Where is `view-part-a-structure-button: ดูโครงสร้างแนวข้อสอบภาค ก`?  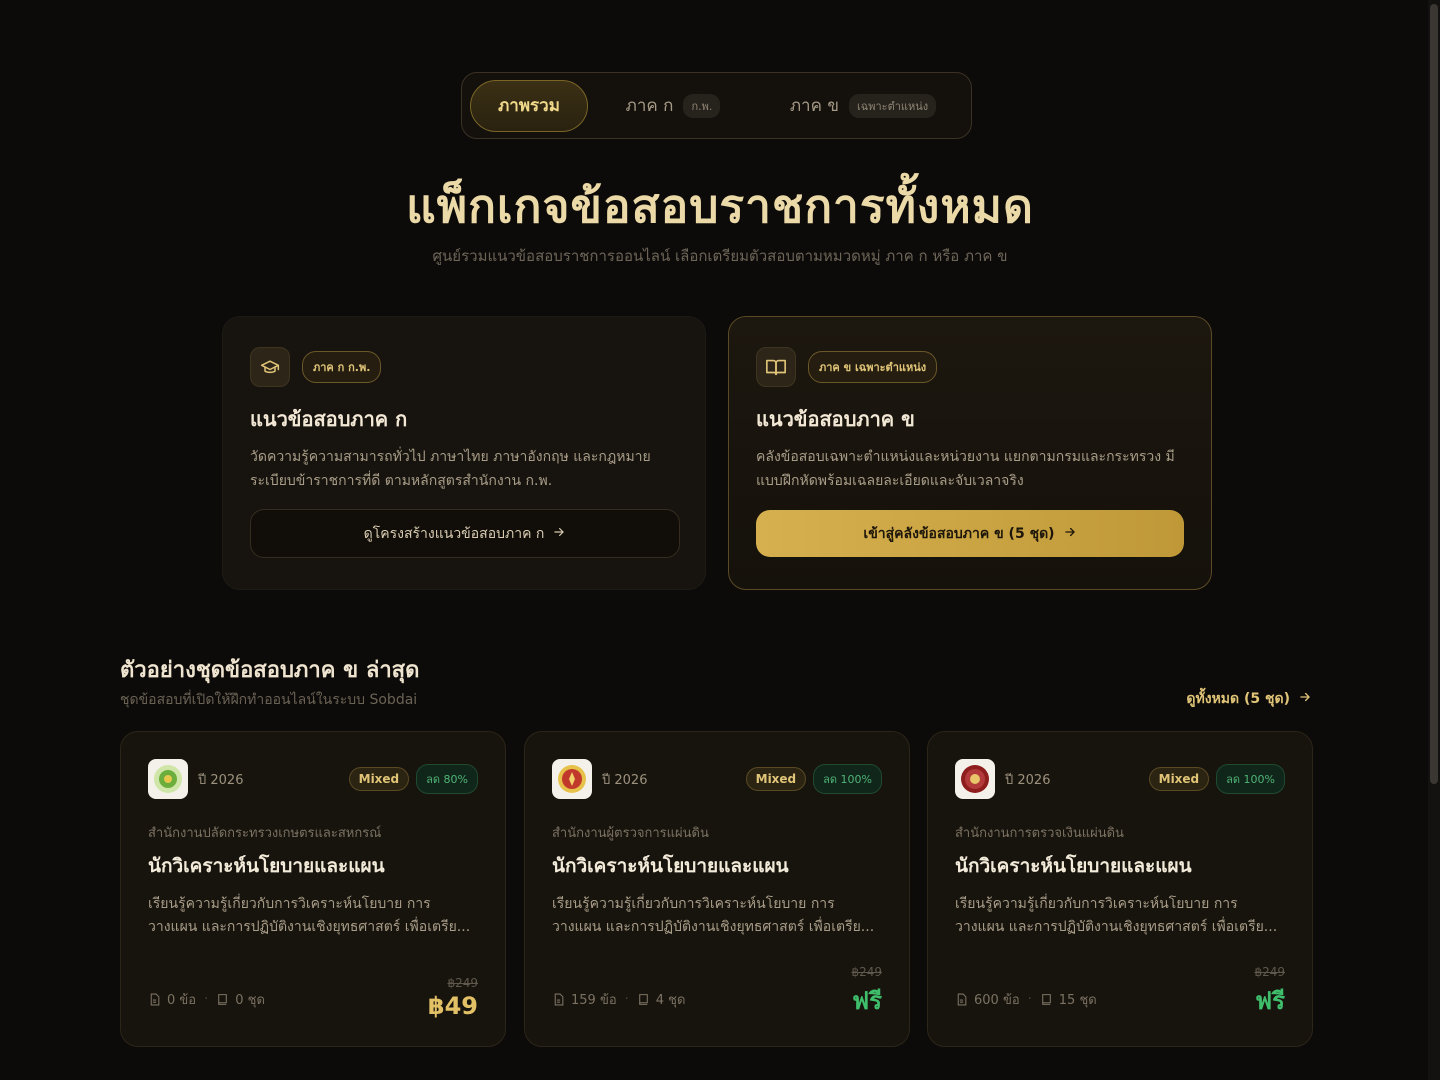 view-part-a-structure-button: ดูโครงสร้างแนวข้อสอบภาค ก is located at coordinates (465, 533).